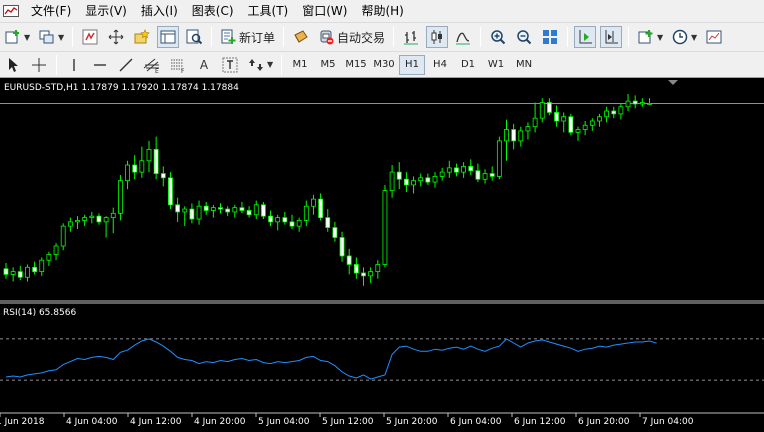 The height and width of the screenshot is (432, 764). What do you see at coordinates (328, 65) in the screenshot?
I see `timeframe-m5: M5` at bounding box center [328, 65].